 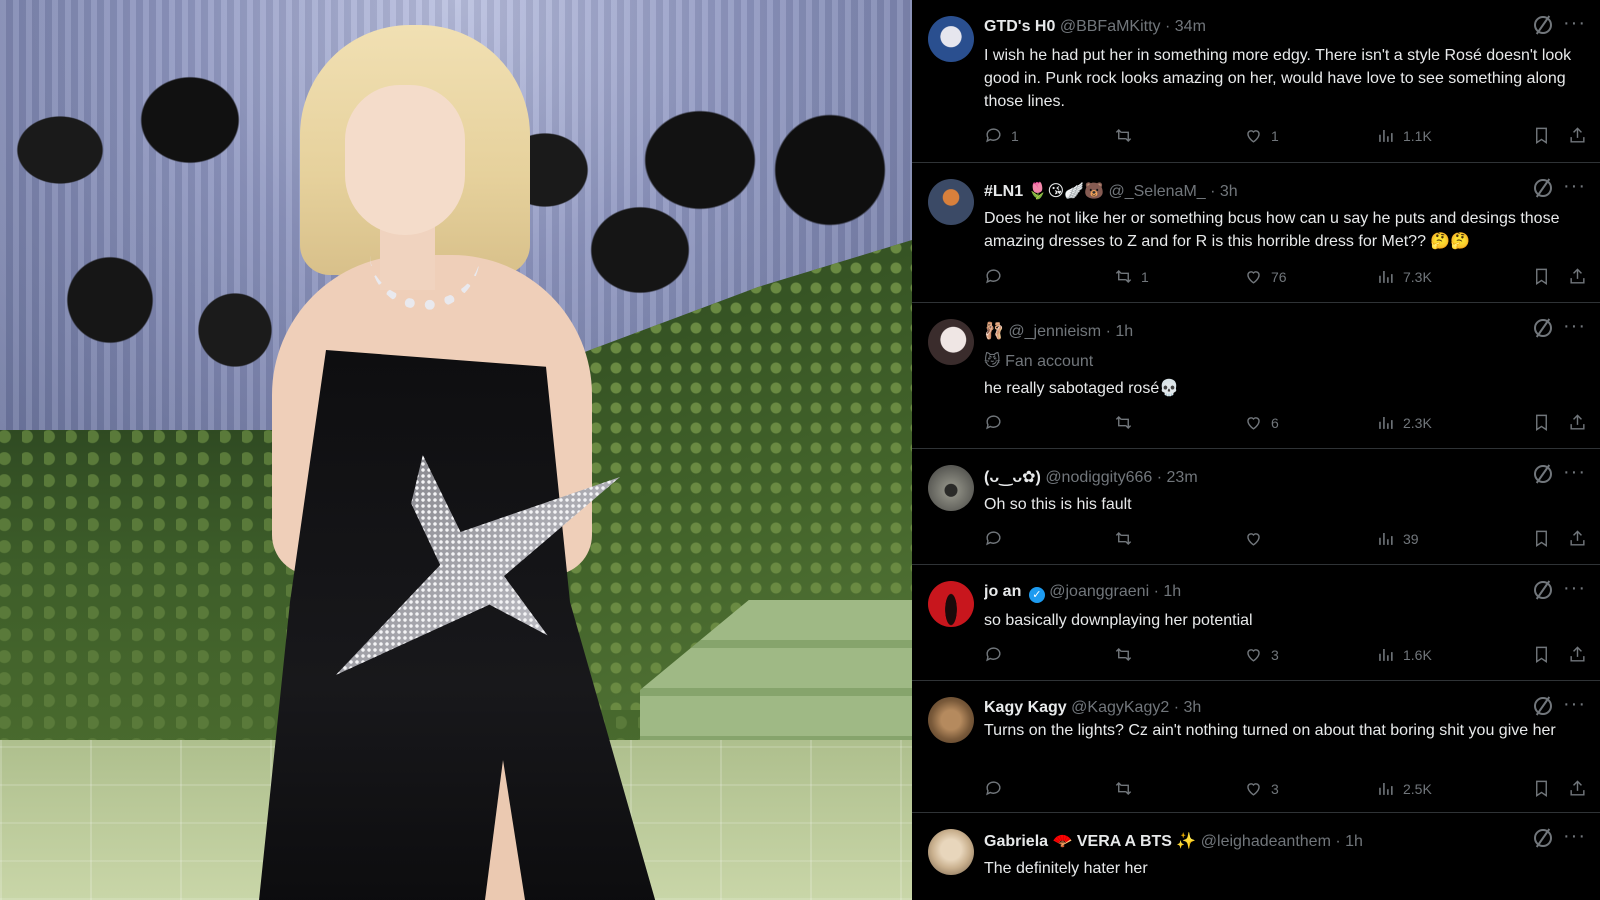 I want to click on handle: @_SelenaM_, so click(x=1156, y=191).